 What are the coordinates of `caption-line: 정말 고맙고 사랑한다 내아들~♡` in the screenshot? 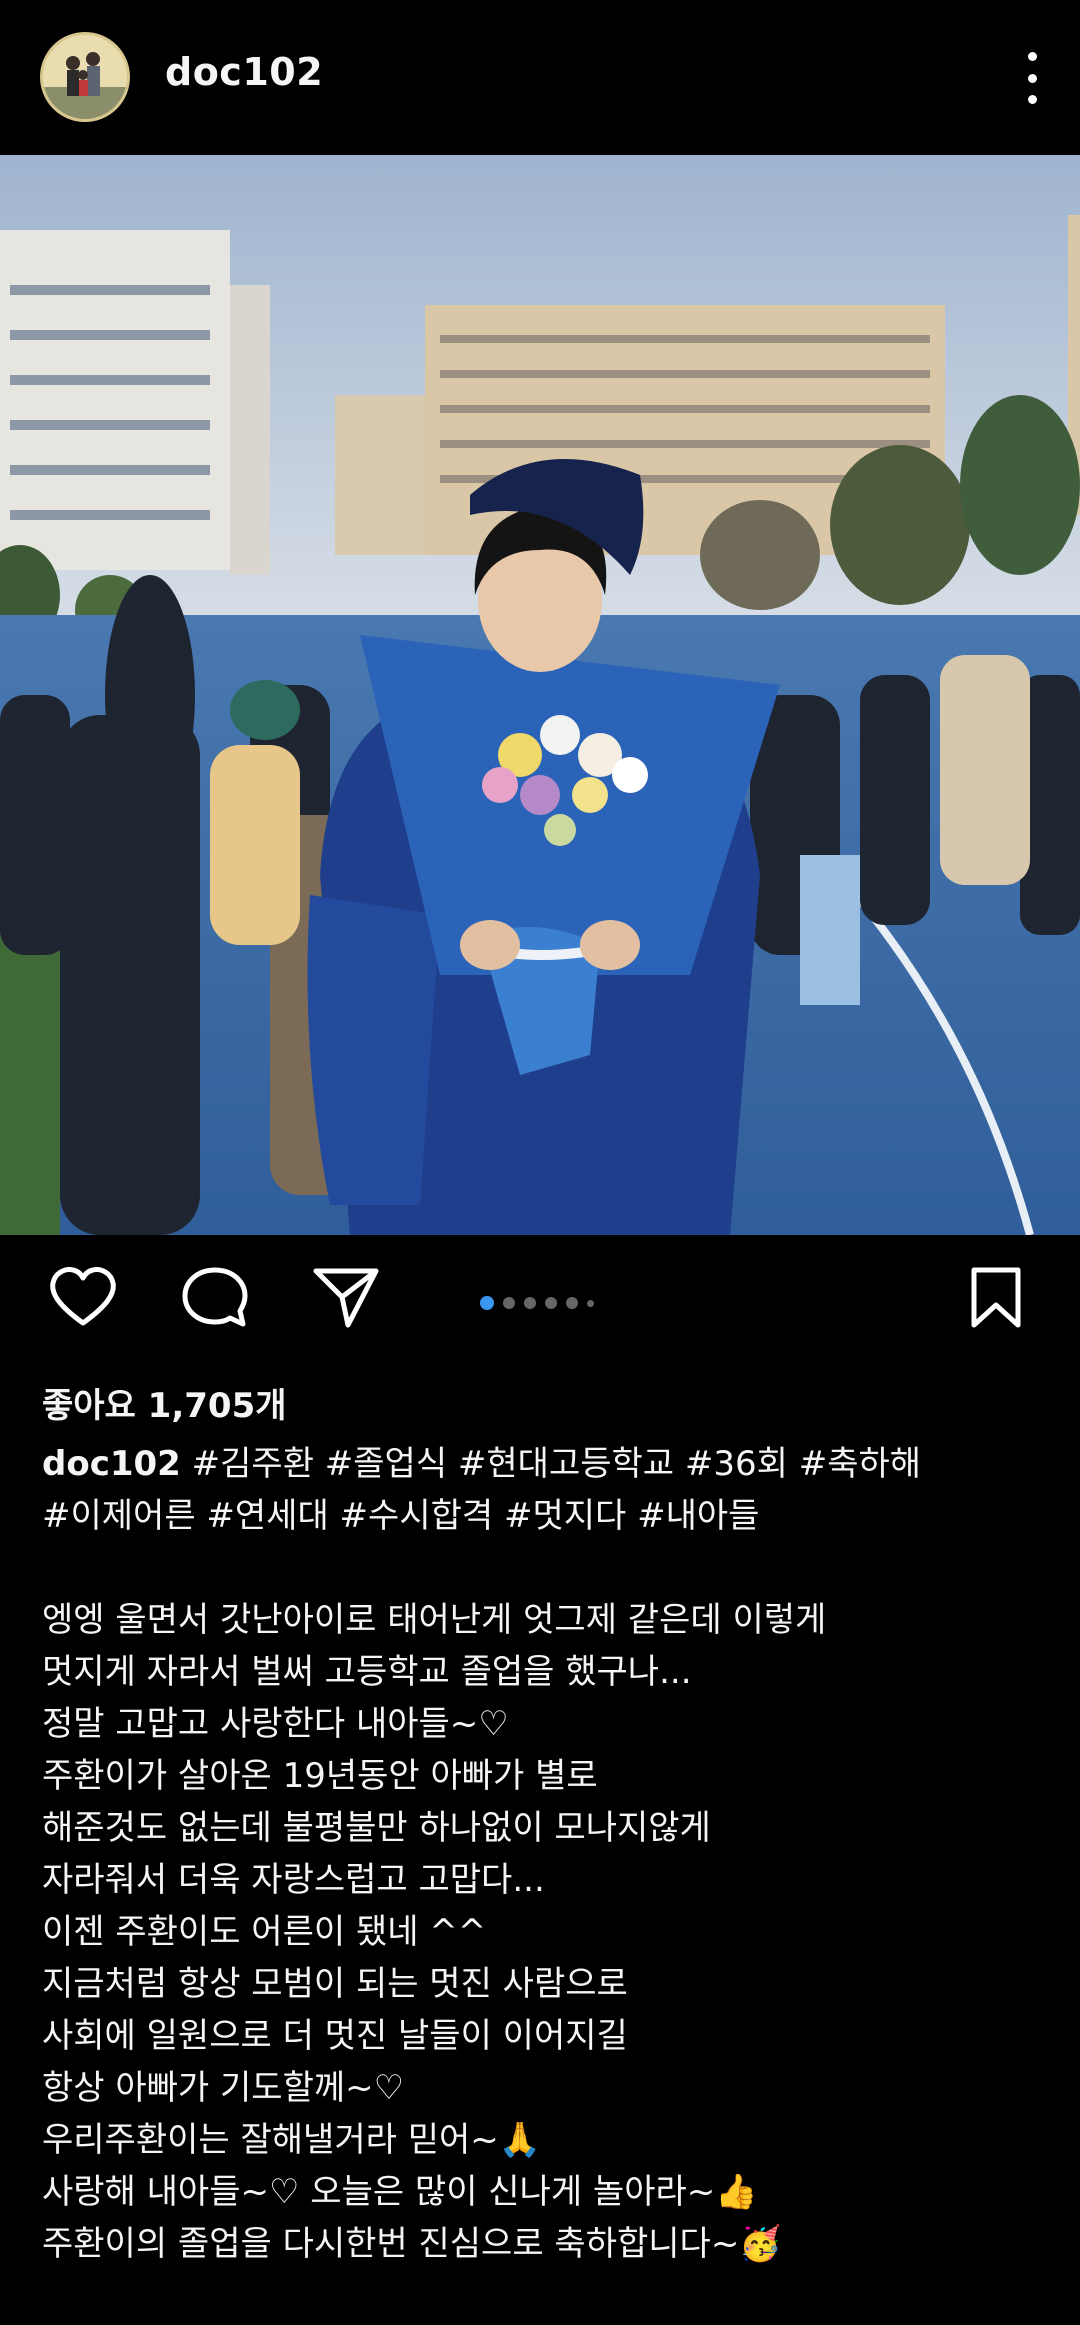 It's located at (275, 1724).